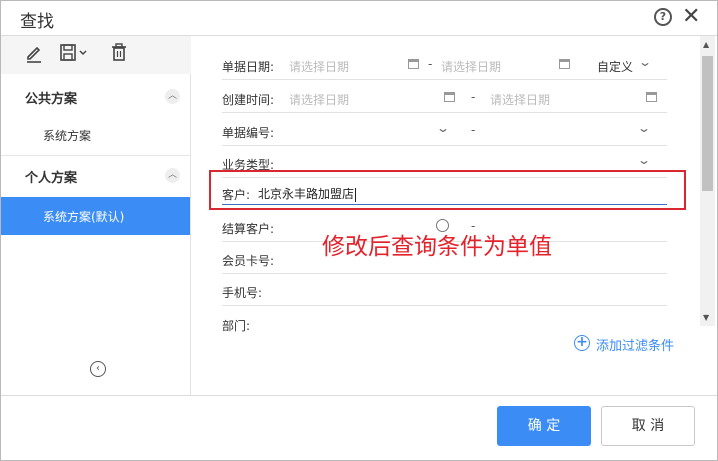 This screenshot has height=461, width=718. I want to click on scheme-item-label: 系统方案(默认), so click(84, 217).